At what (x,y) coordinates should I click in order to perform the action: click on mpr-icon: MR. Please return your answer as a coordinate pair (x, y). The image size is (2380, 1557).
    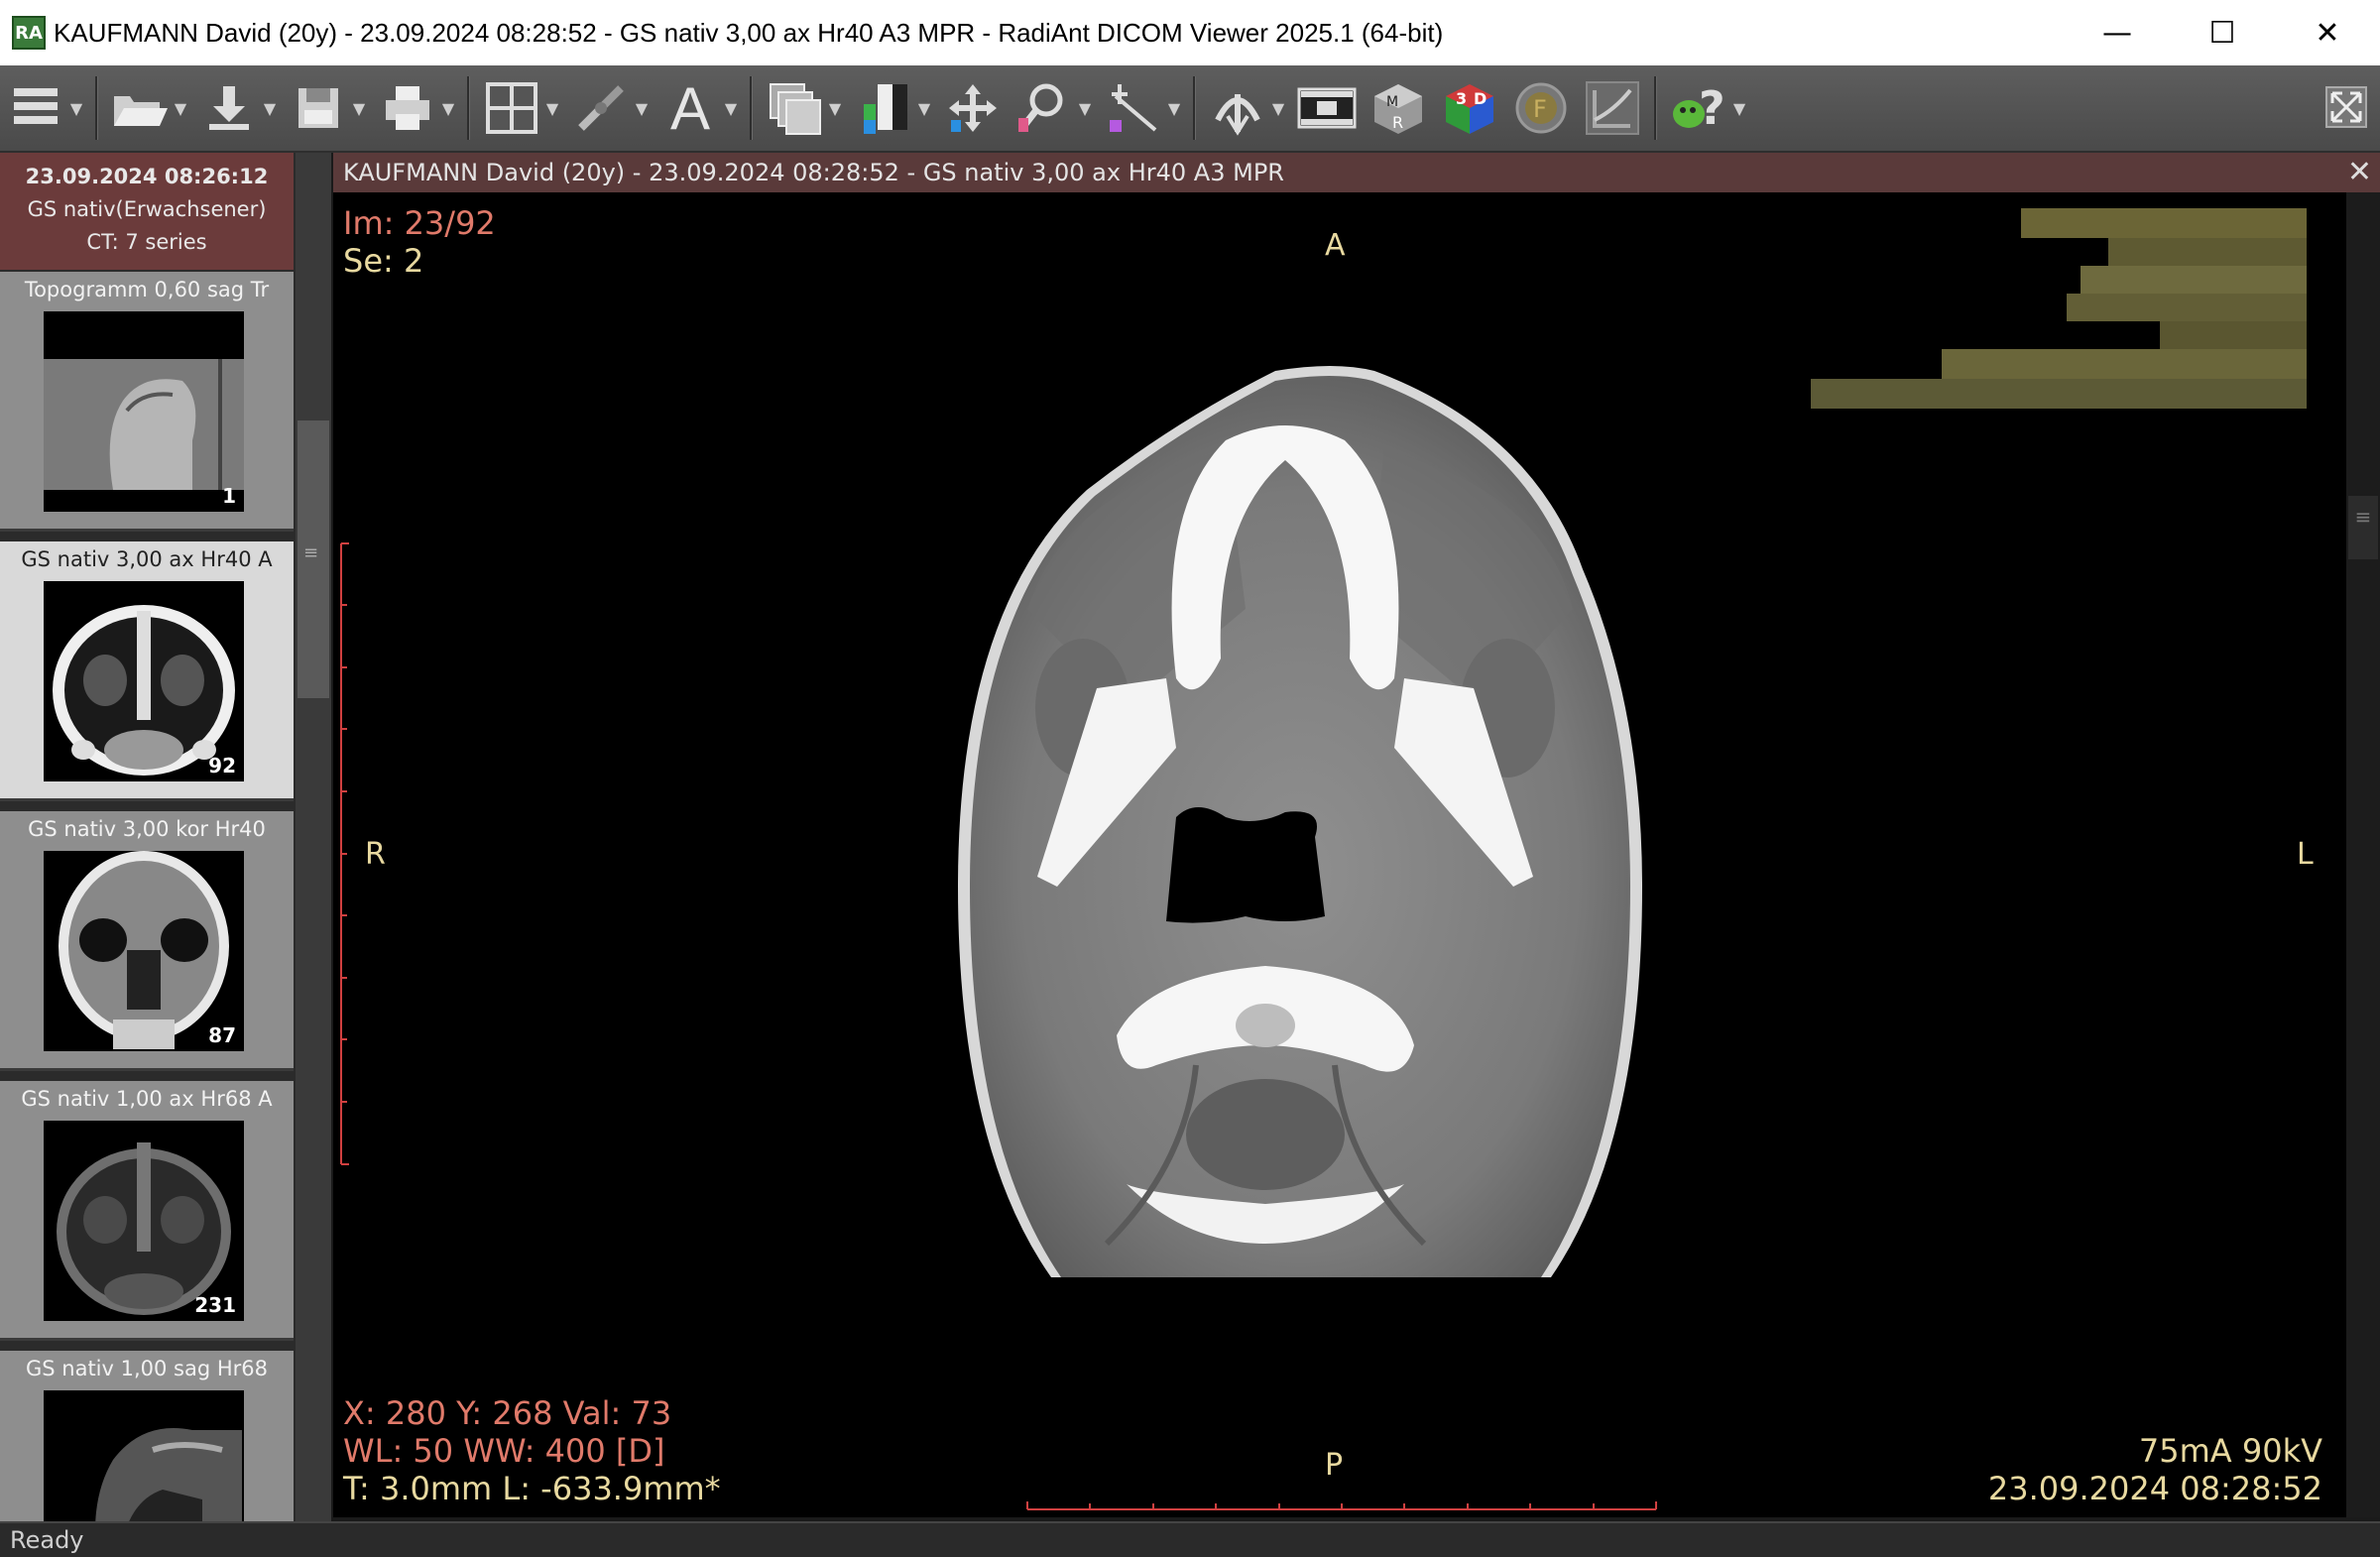
    Looking at the image, I should click on (1398, 108).